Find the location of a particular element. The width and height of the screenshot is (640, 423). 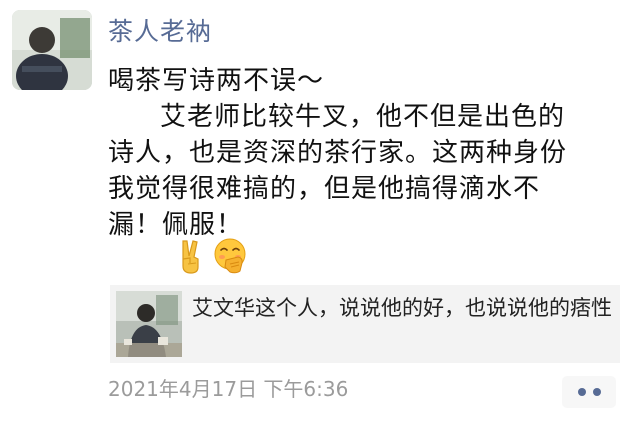

post-line: 艾老师比较牛叉，他不但是出色的 is located at coordinates (363, 117).